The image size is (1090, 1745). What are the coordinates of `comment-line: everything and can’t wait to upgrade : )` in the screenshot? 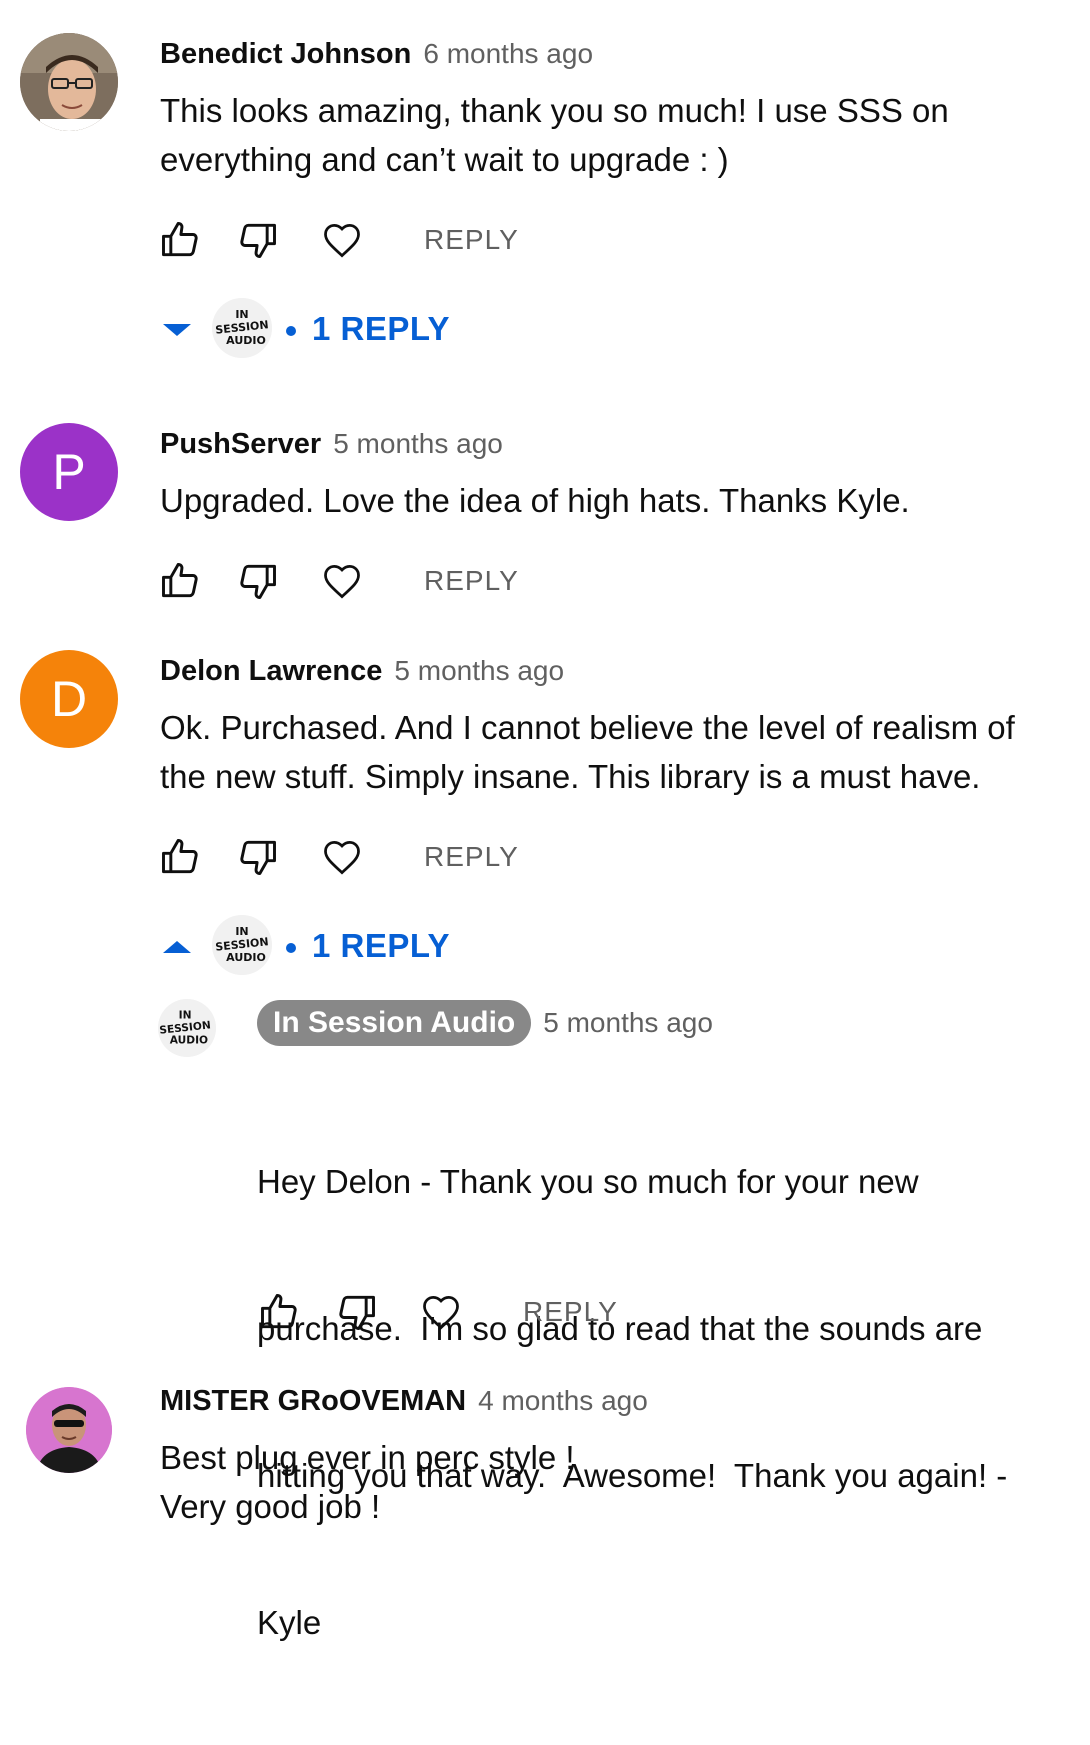 It's located at (444, 159).